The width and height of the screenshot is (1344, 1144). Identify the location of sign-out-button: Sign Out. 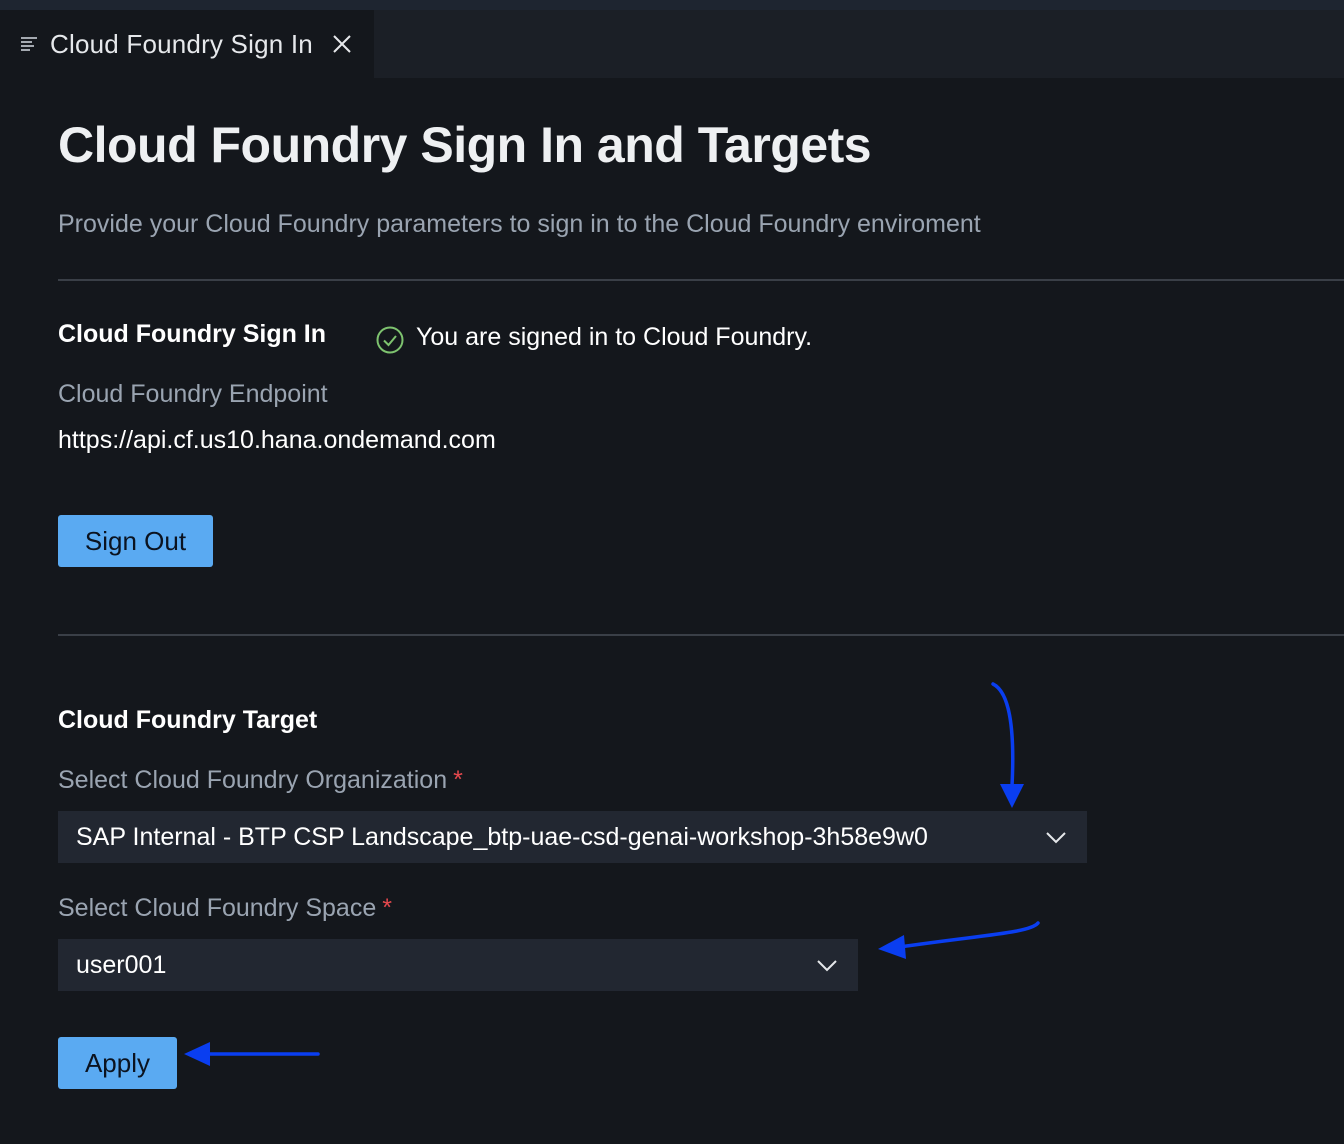
(135, 541).